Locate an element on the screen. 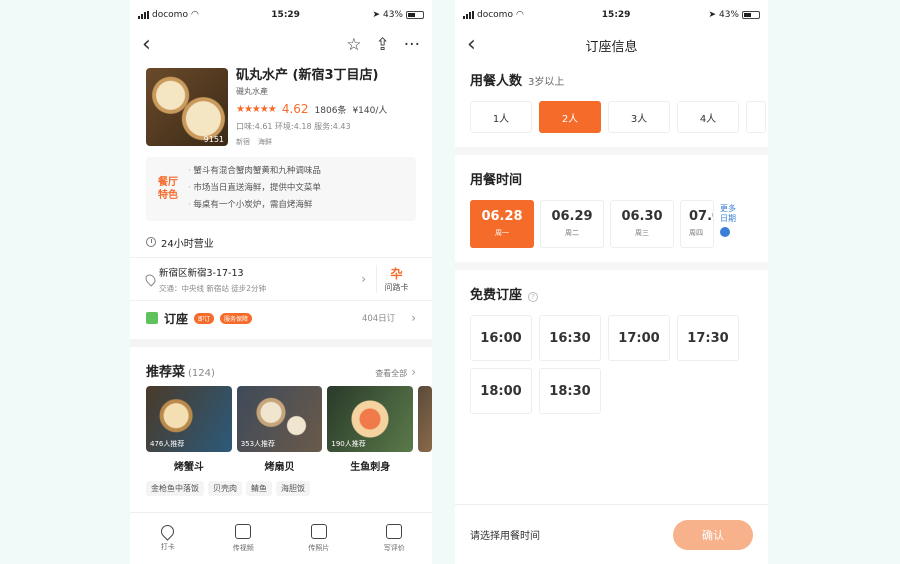 The height and width of the screenshot is (564, 900). party-size-section: 用餐人数 3岁以上 1人 2人 3人 4人 is located at coordinates (611, 101).